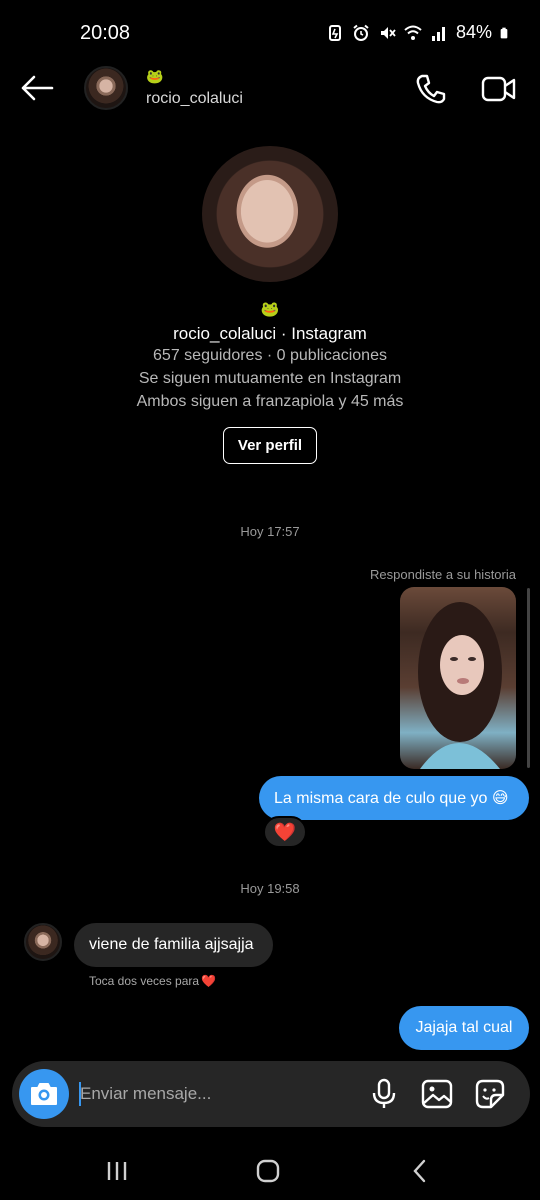 The width and height of the screenshot is (540, 1200). I want to click on outgoing-message: La misma cara de culo que yo 😅, so click(394, 798).